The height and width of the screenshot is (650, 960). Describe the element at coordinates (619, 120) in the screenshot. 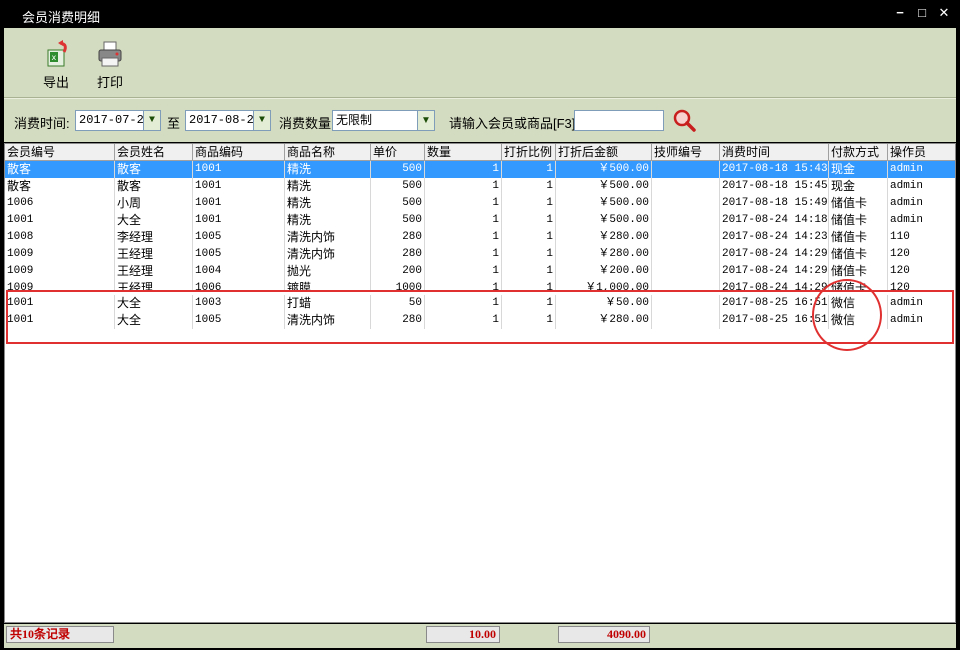

I see `search-input` at that location.